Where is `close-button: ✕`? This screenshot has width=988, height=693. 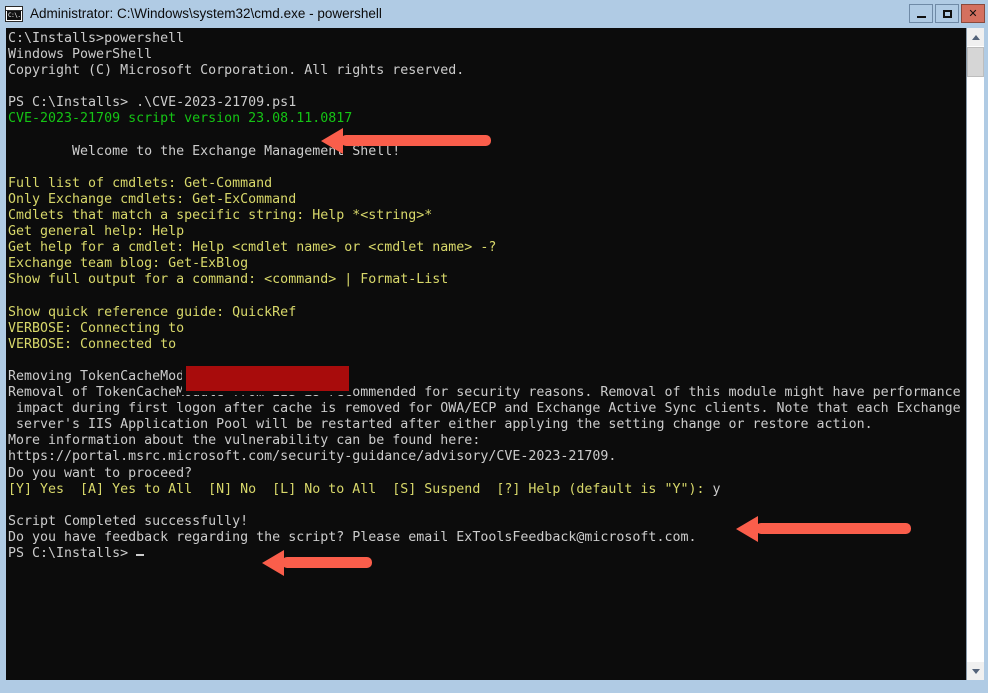
close-button: ✕ is located at coordinates (973, 13).